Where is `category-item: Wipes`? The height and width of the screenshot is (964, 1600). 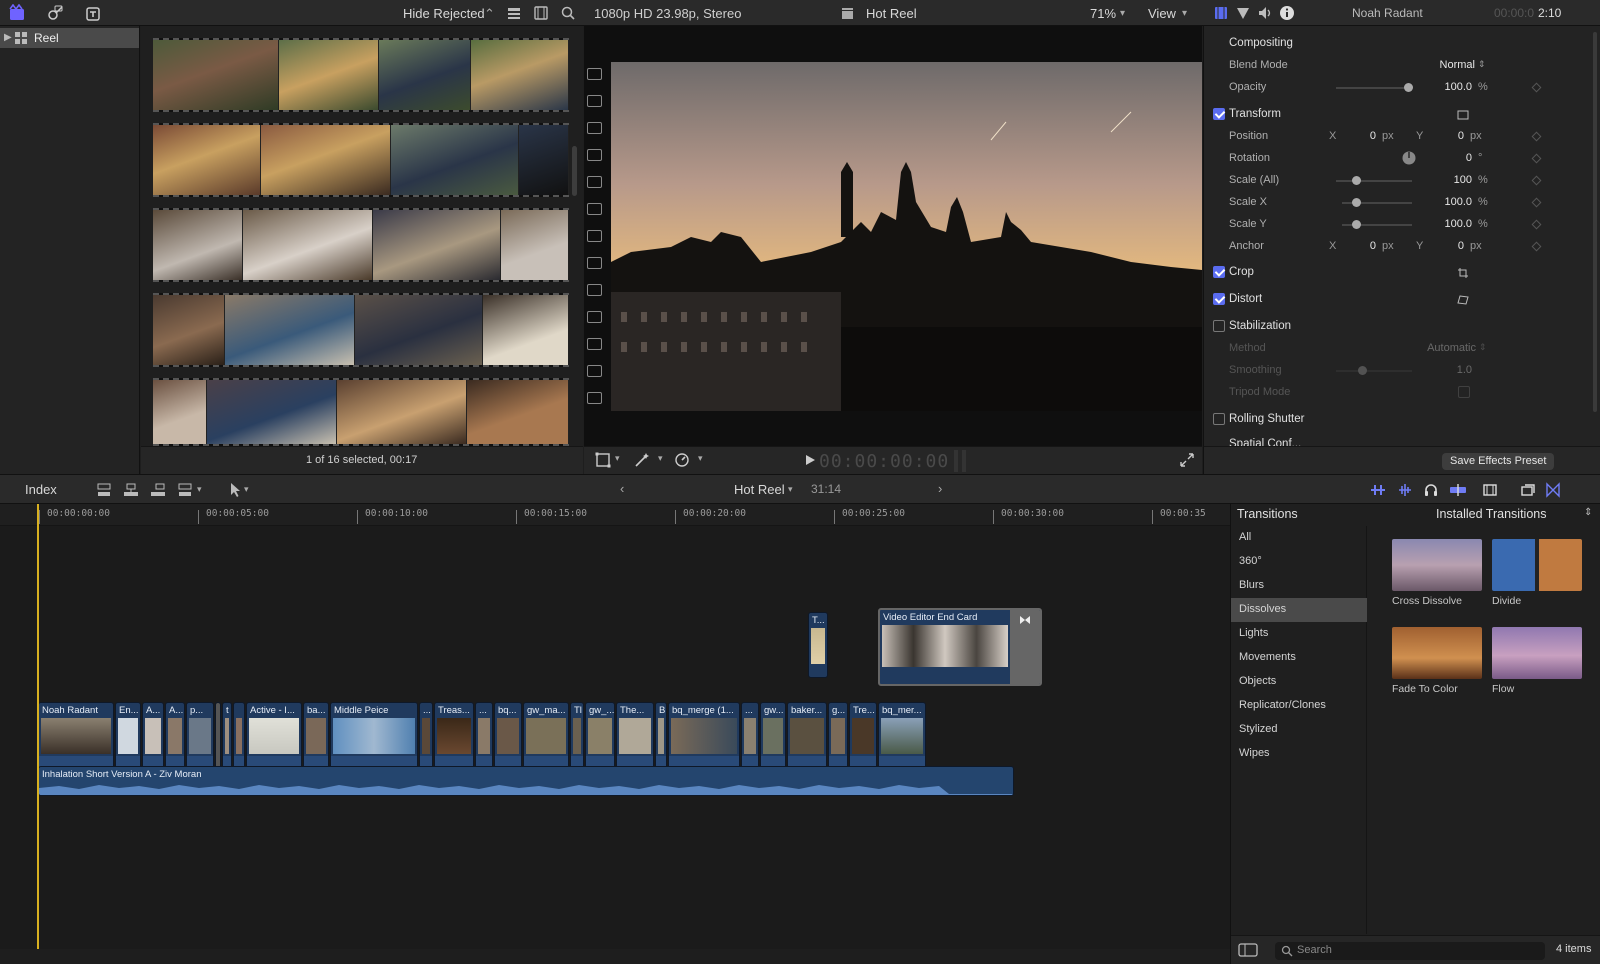
category-item: Wipes is located at coordinates (1299, 754).